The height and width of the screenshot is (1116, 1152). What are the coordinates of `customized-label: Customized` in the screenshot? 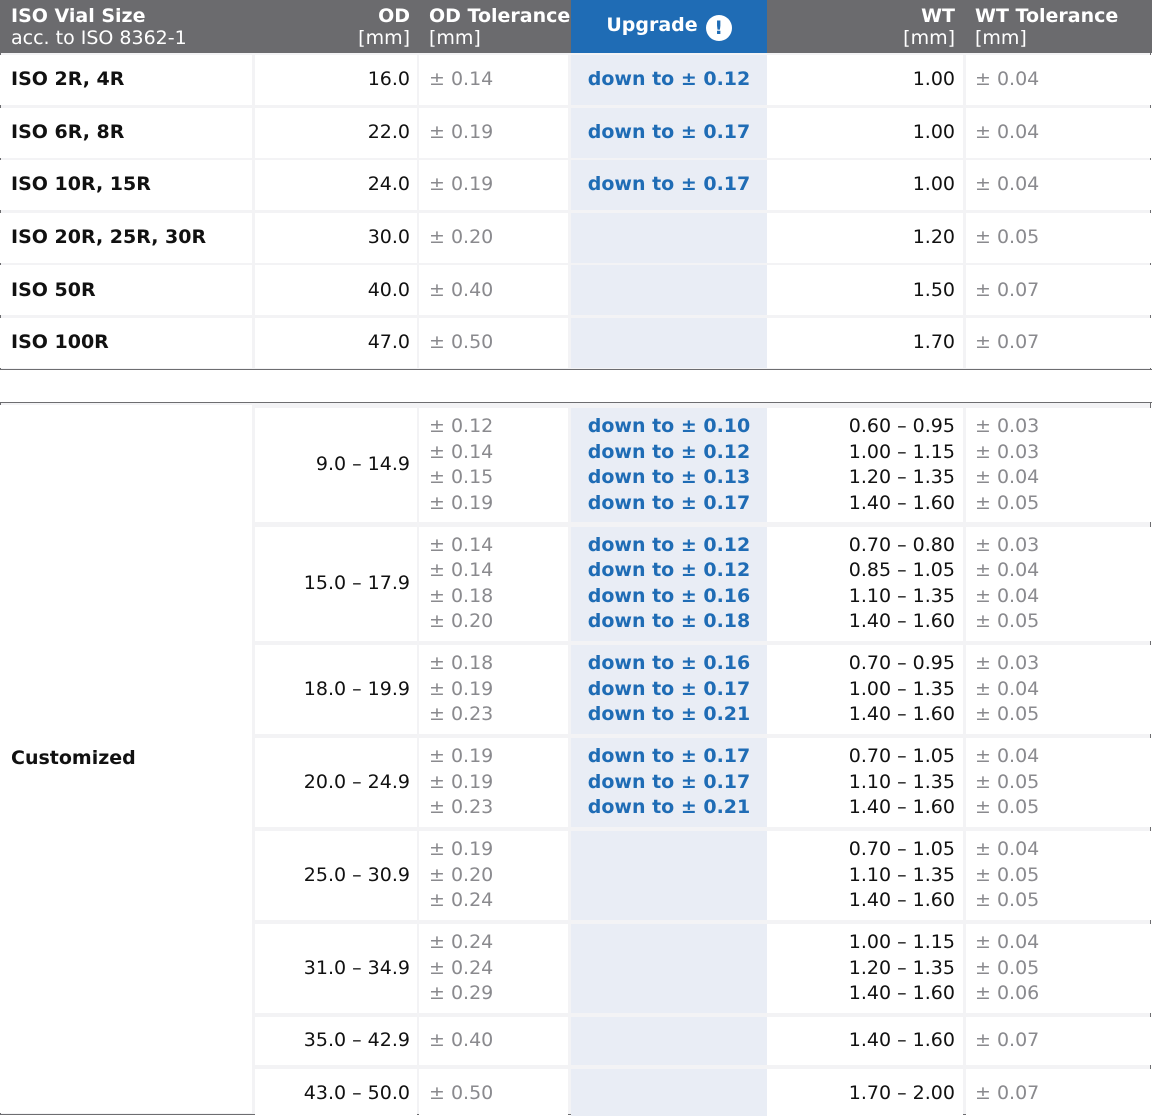 It's located at (73, 758).